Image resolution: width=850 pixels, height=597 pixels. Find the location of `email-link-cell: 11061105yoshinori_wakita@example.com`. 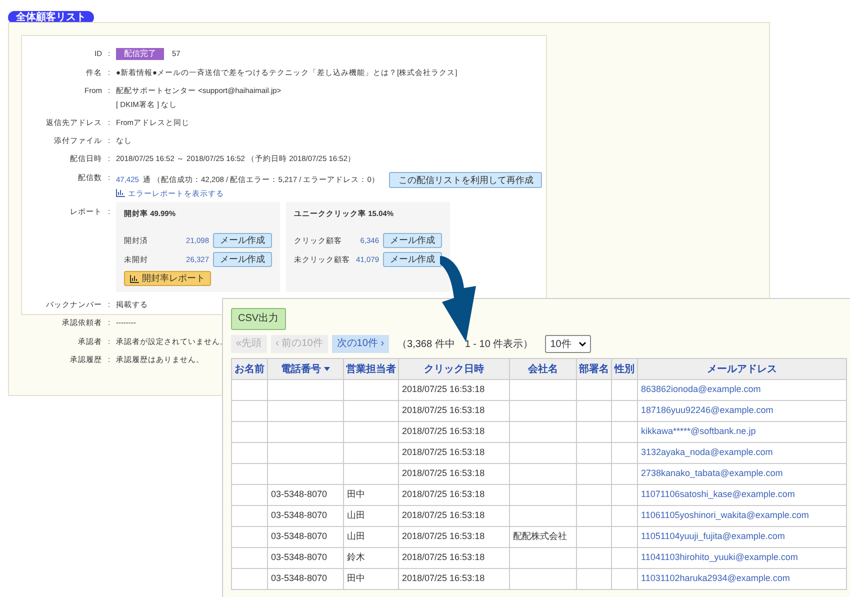

email-link-cell: 11061105yoshinori_wakita@example.com is located at coordinates (742, 516).